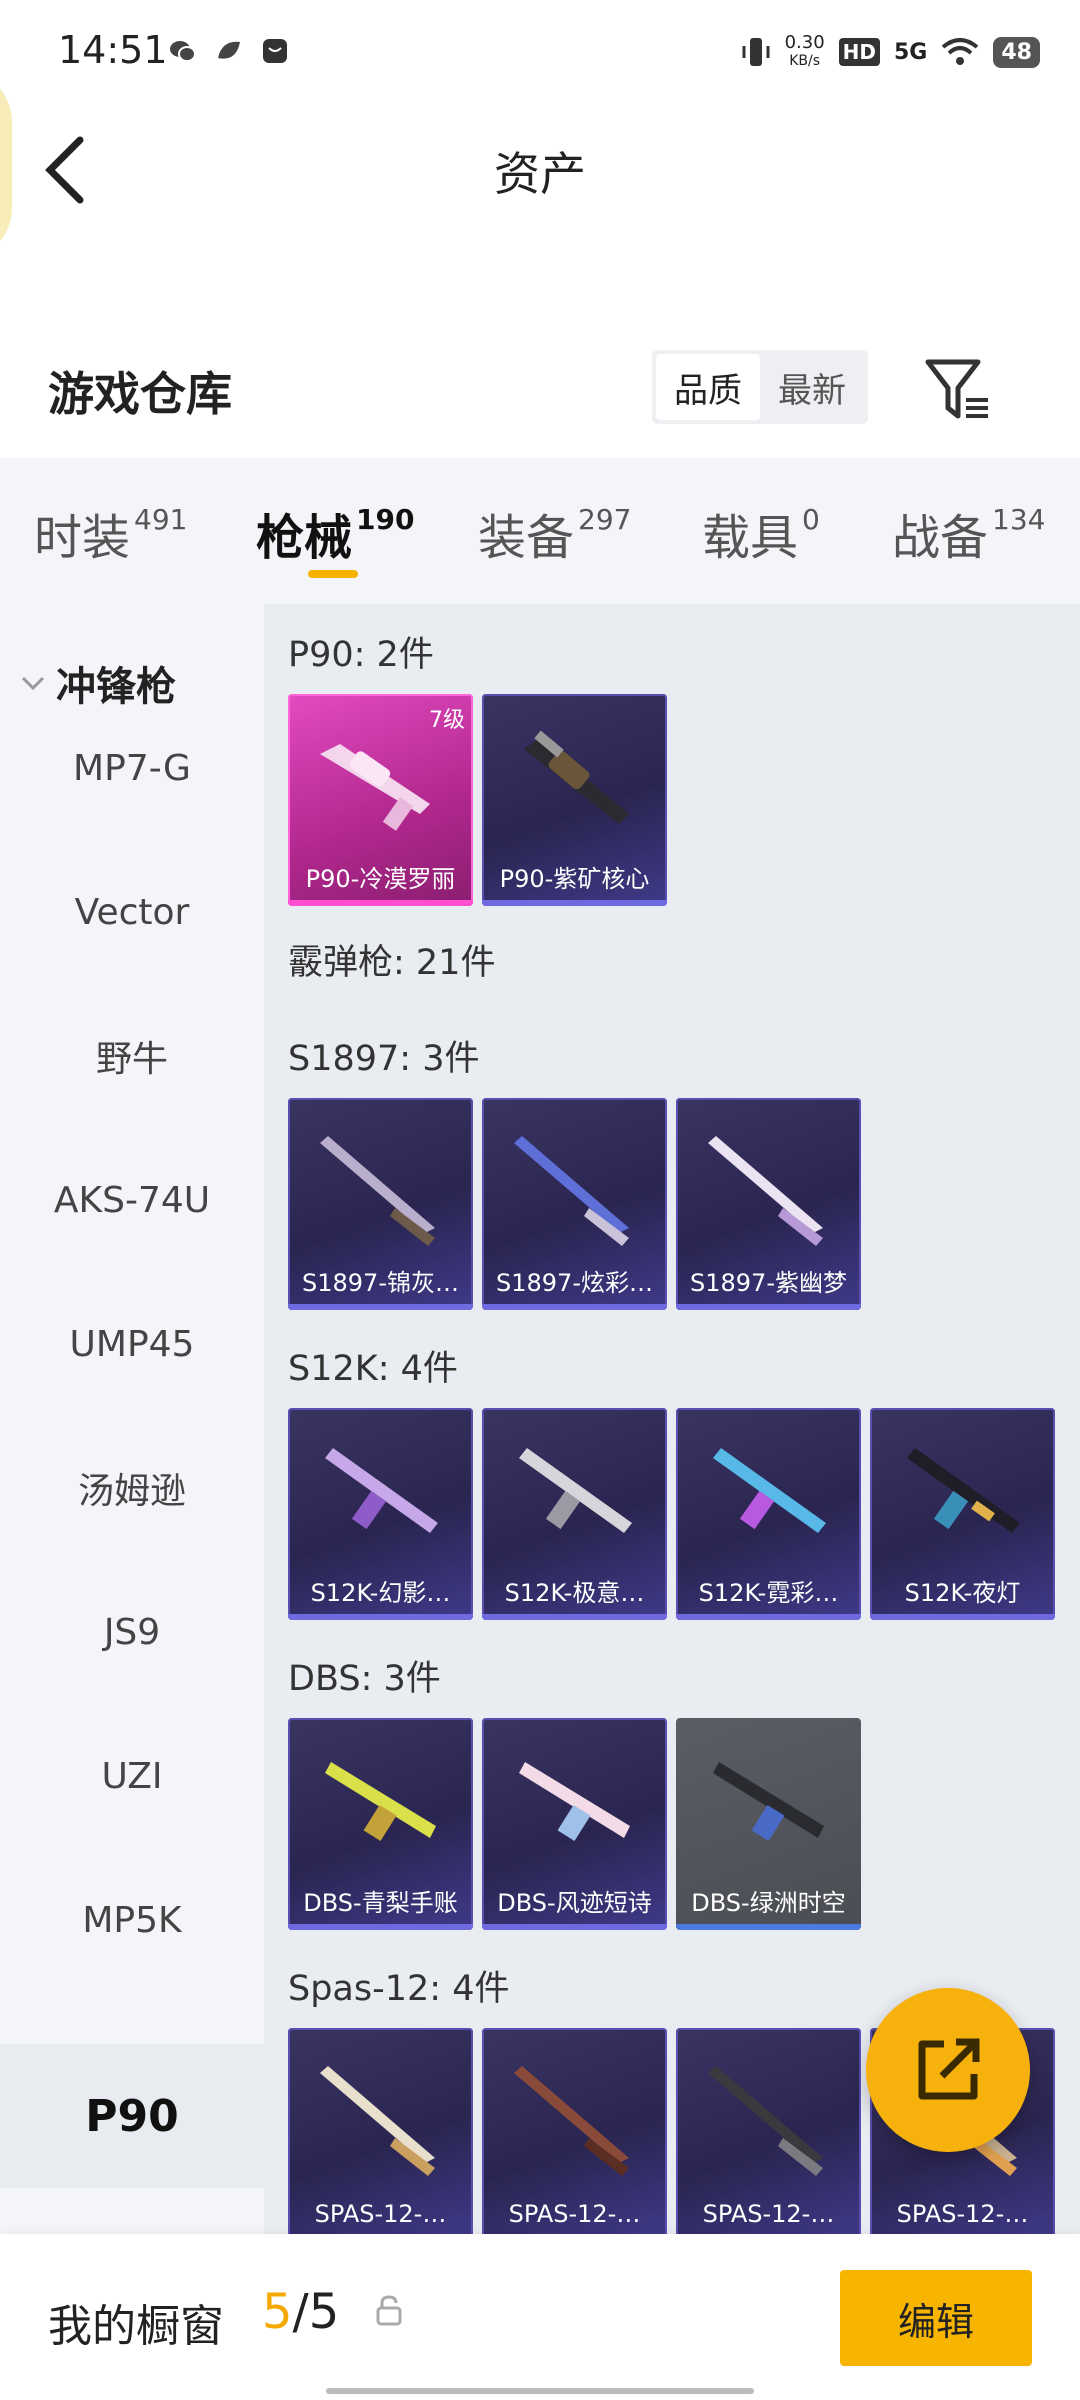  I want to click on wifi-icon, so click(960, 51).